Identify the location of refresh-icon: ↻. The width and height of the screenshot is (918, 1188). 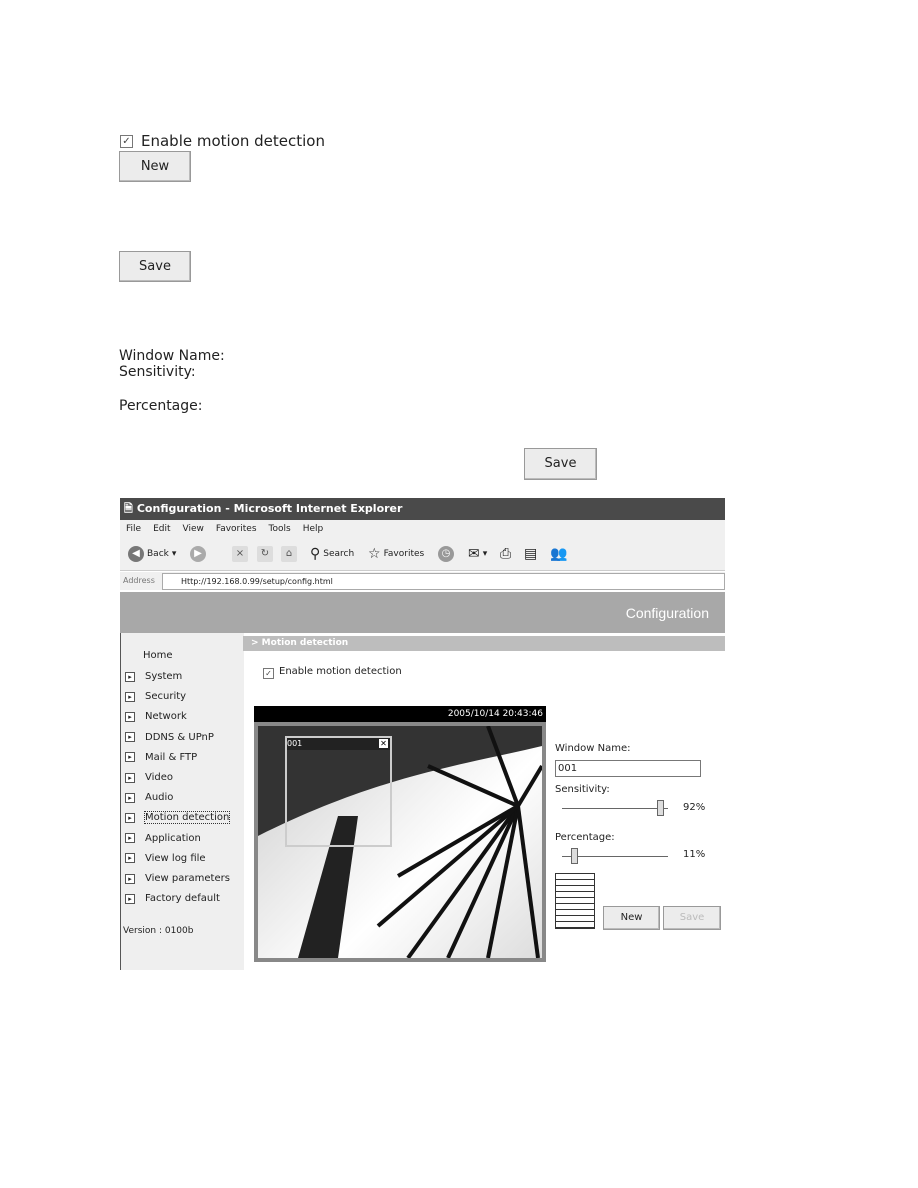
(265, 554).